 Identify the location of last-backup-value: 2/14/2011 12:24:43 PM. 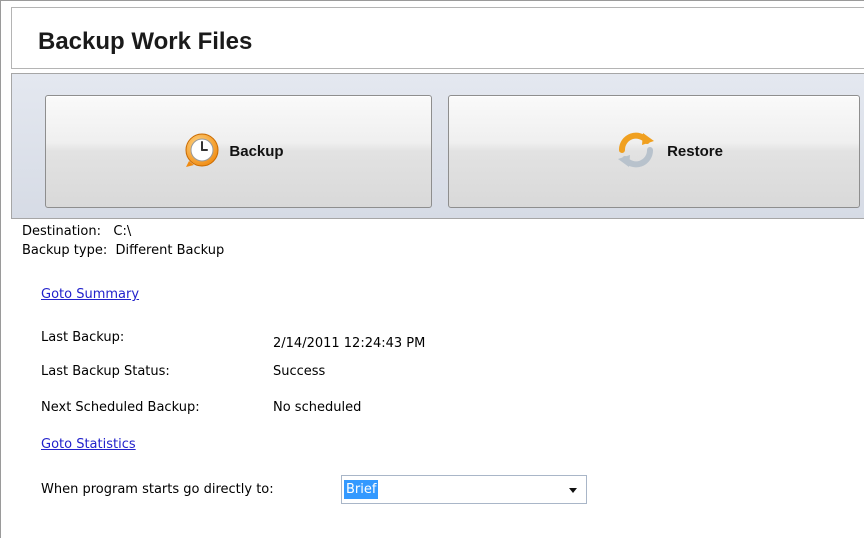
(349, 343).